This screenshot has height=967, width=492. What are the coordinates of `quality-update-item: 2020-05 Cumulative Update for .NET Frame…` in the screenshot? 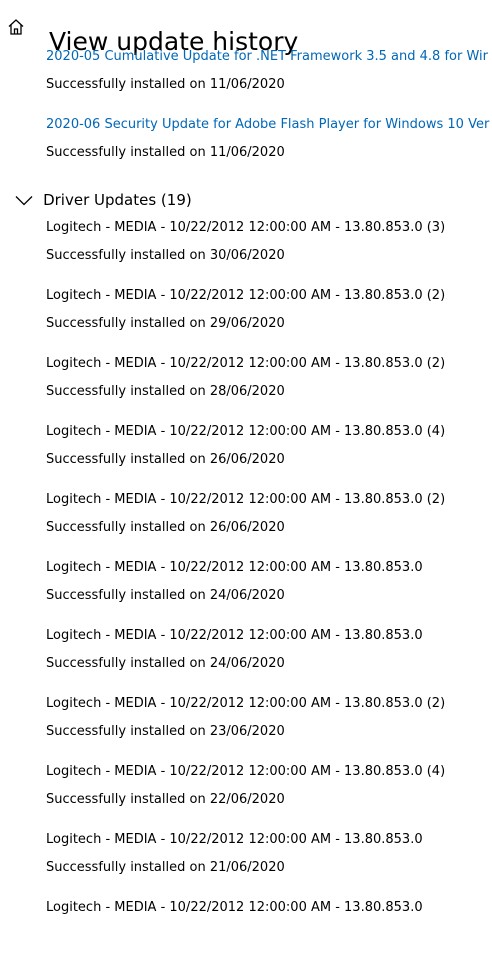 It's located at (269, 71).